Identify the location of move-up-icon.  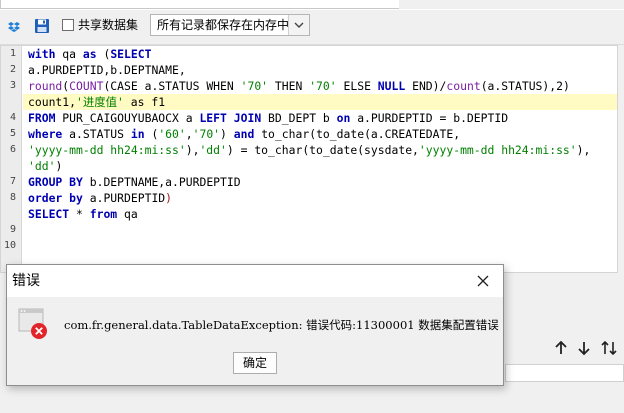
(561, 348).